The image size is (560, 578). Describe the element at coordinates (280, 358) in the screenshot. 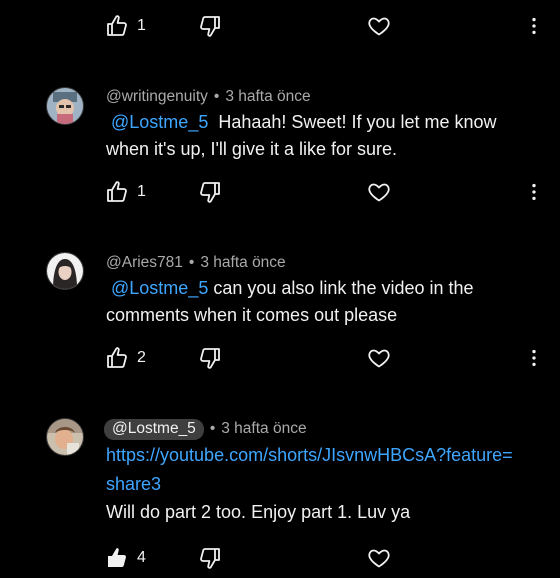

I see `comment-actions: 2` at that location.